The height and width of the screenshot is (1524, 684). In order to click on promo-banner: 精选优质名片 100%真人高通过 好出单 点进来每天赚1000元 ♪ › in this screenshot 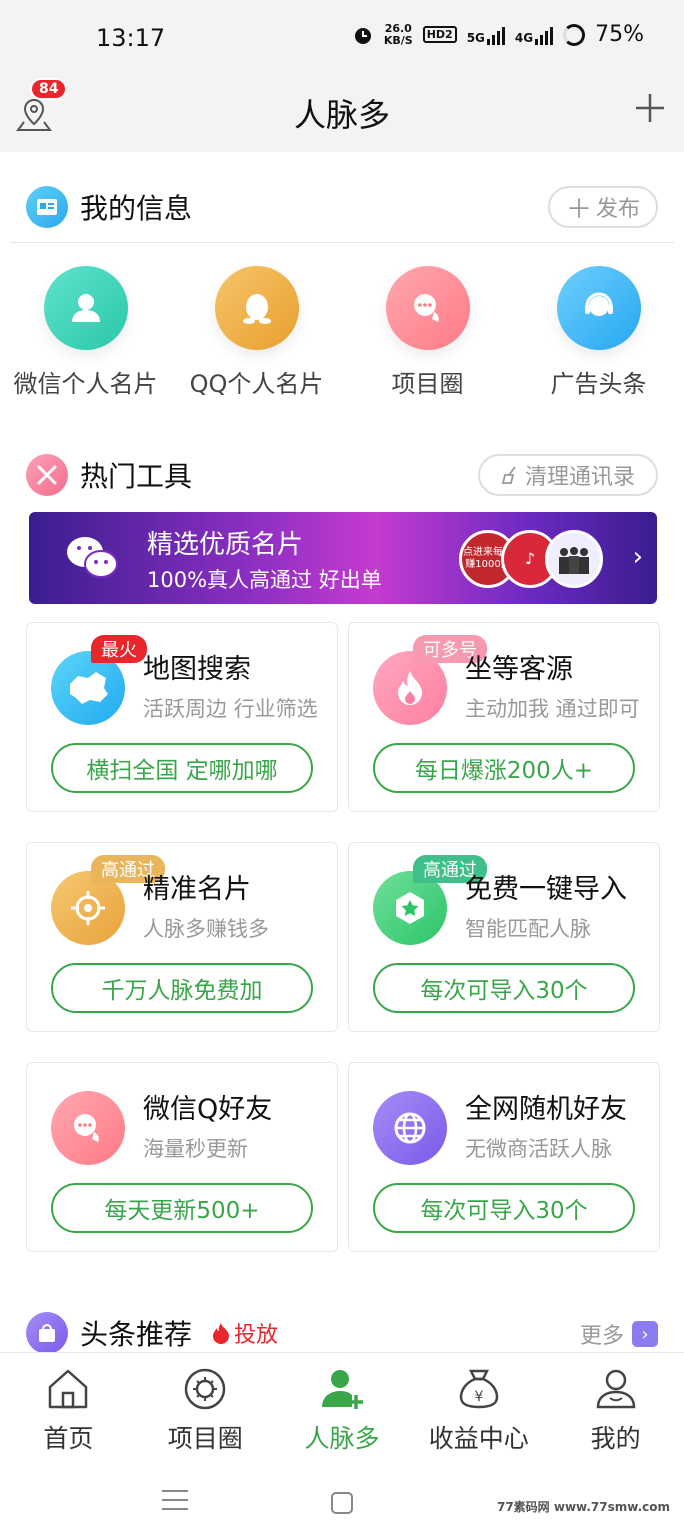, I will do `click(343, 558)`.